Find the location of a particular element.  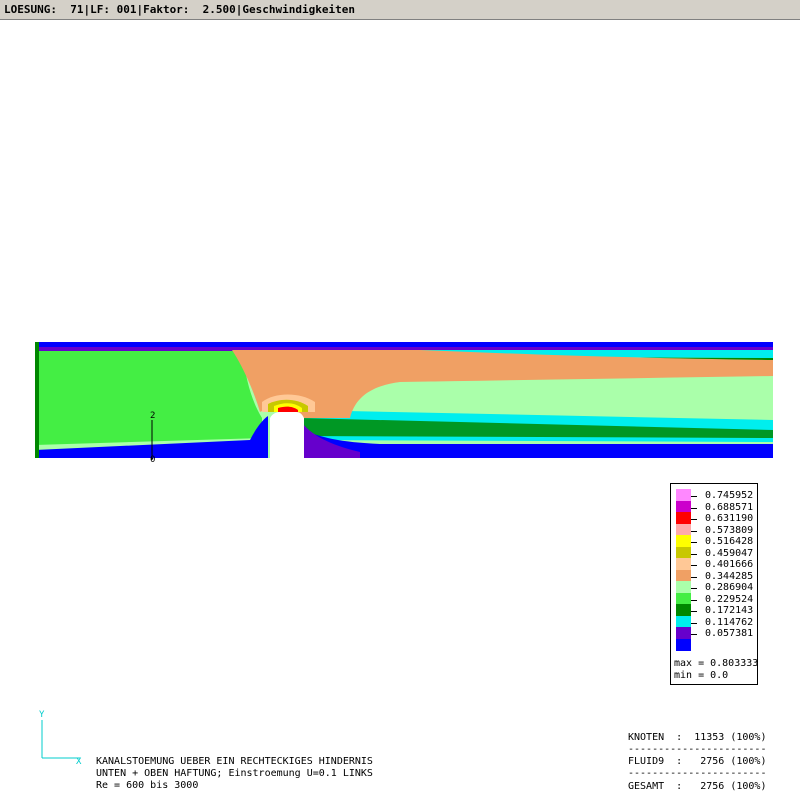

legend-row: 0.516428 is located at coordinates (714, 541).